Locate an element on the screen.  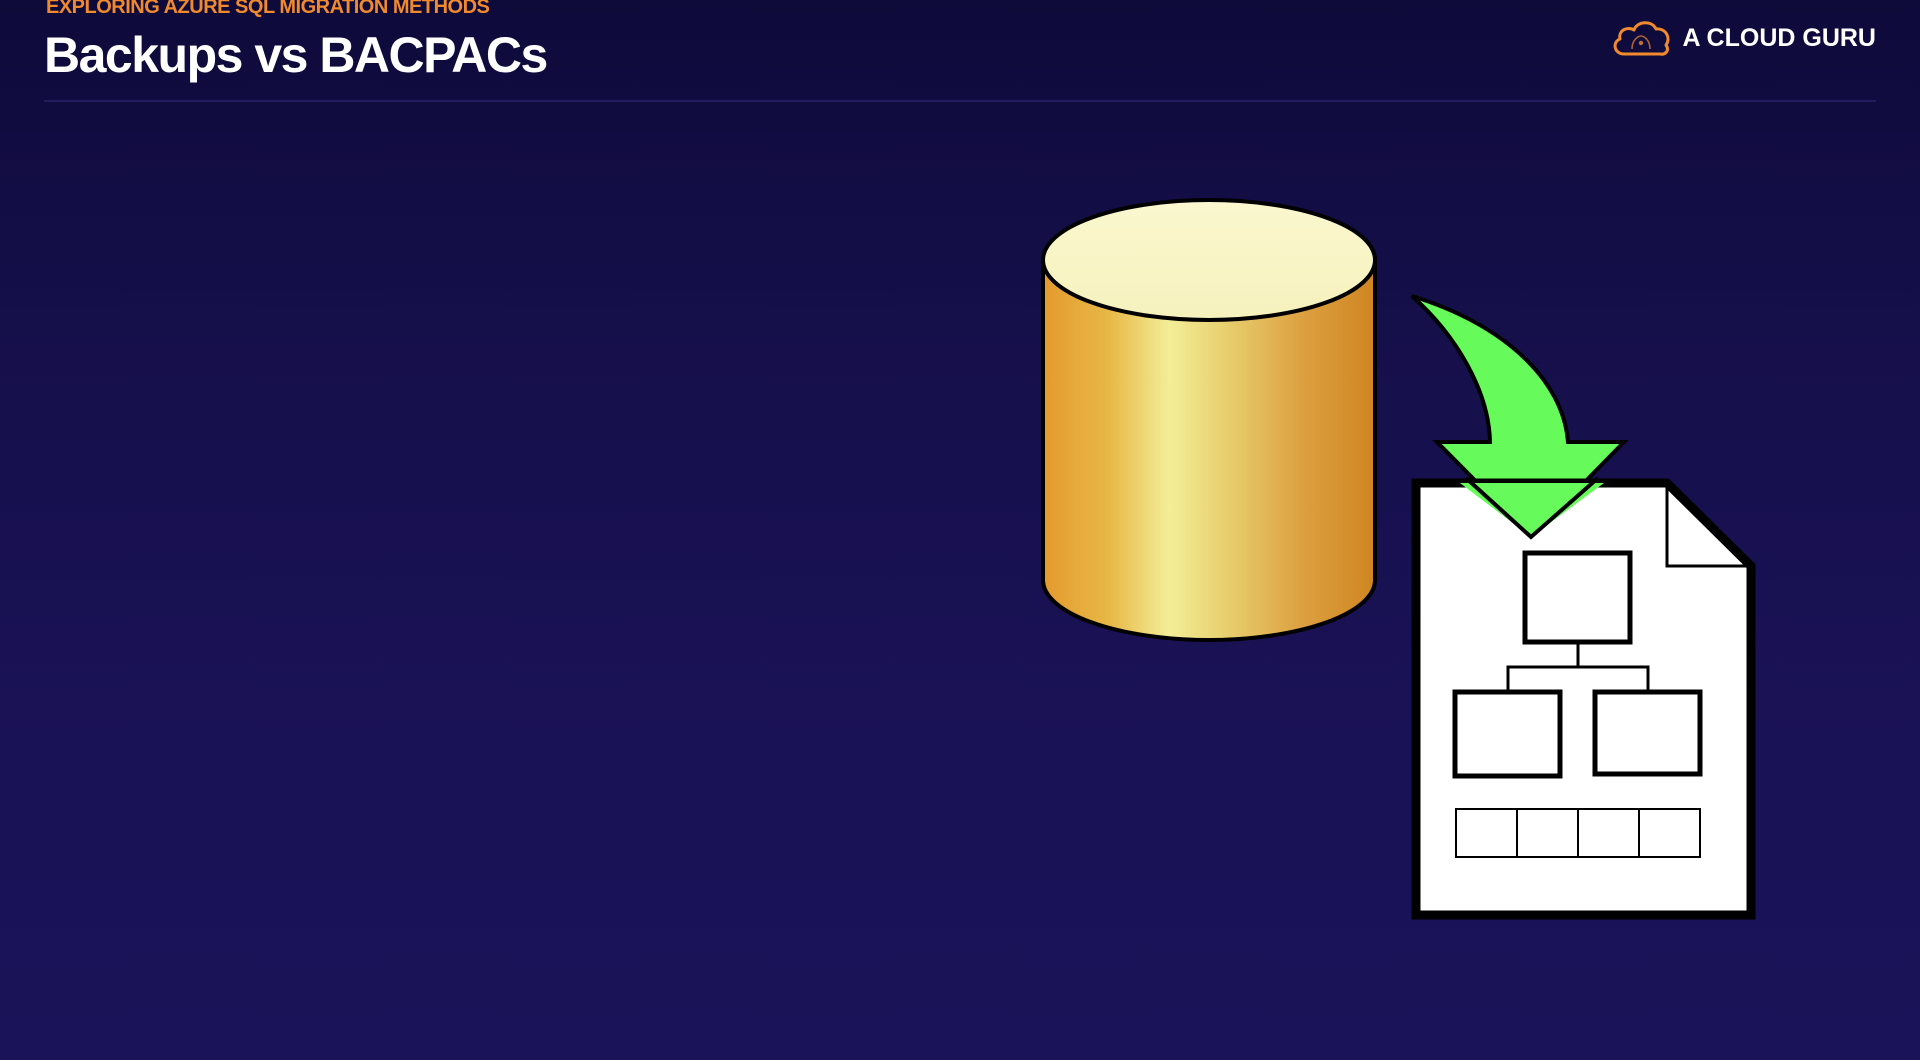
schema-file-icon is located at coordinates (1583, 698).